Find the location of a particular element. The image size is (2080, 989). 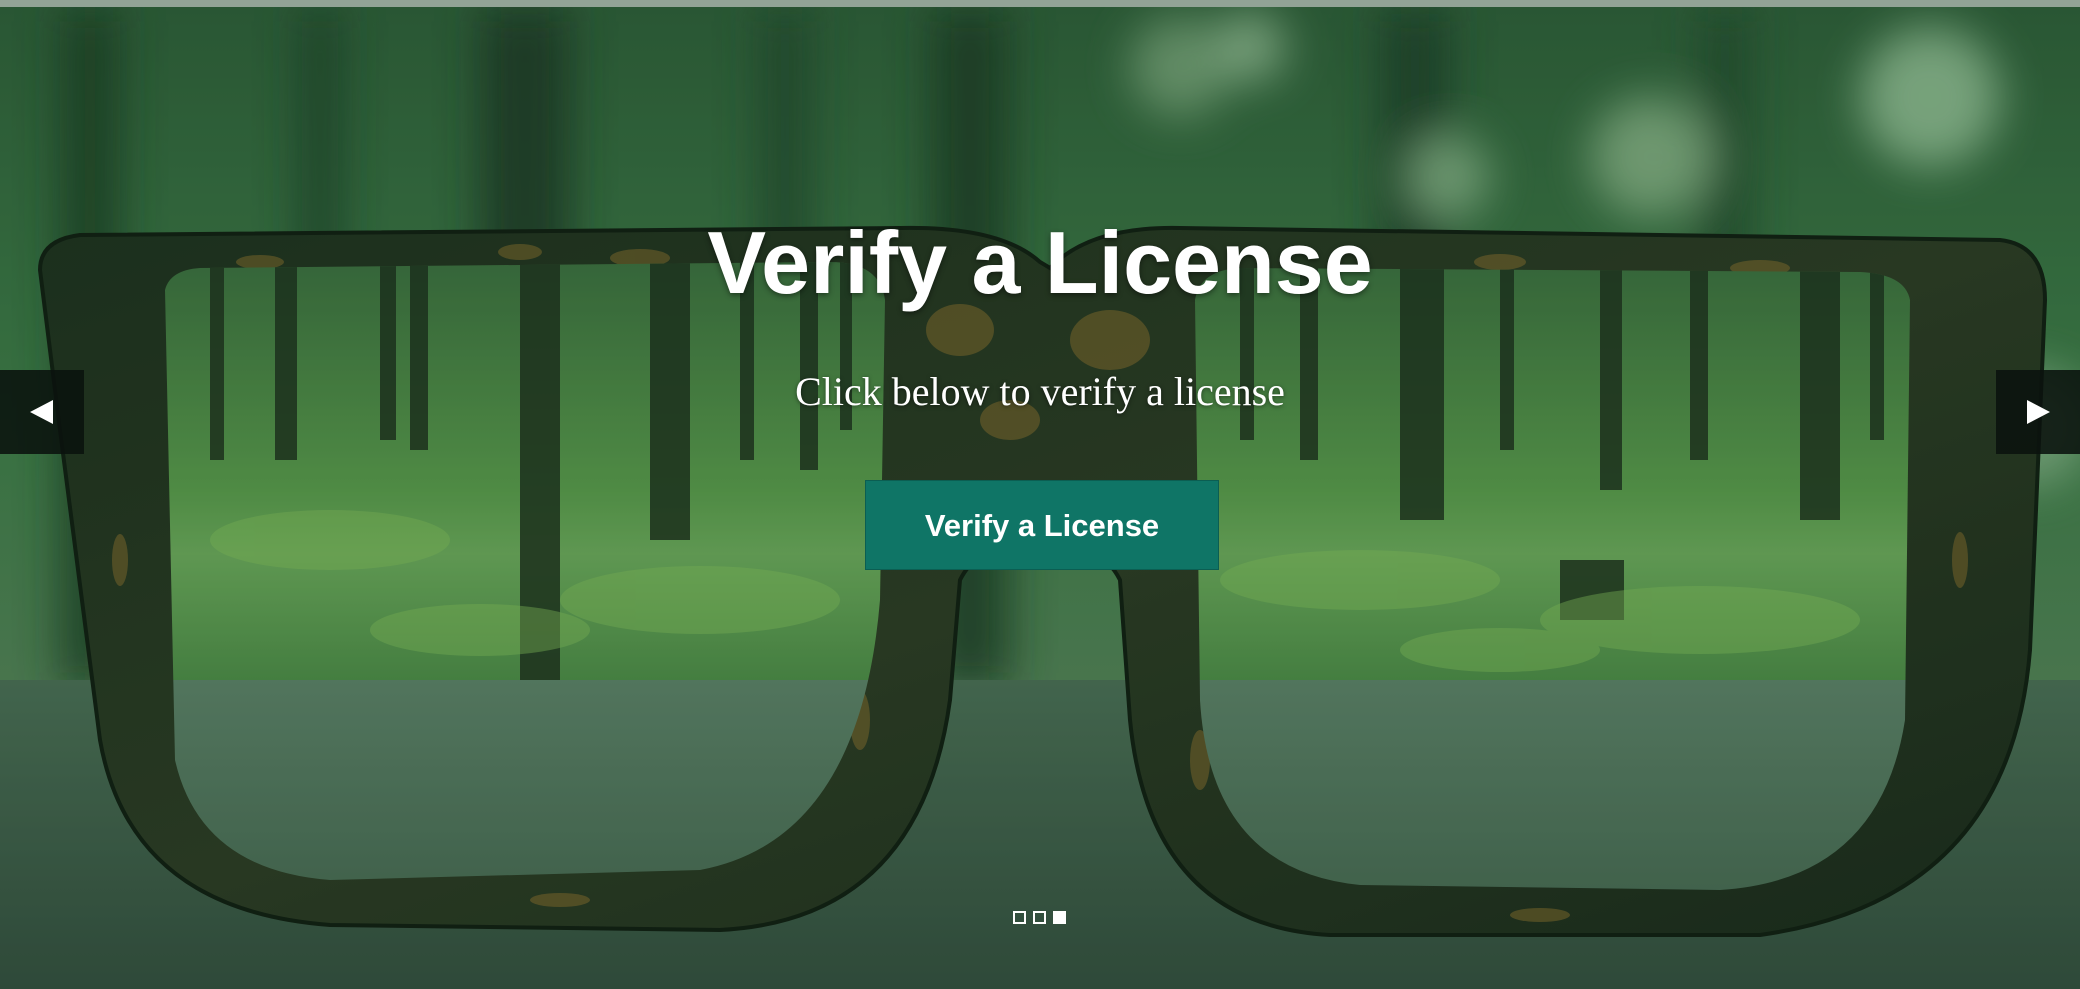

triangle-right-icon is located at coordinates (2038, 412).